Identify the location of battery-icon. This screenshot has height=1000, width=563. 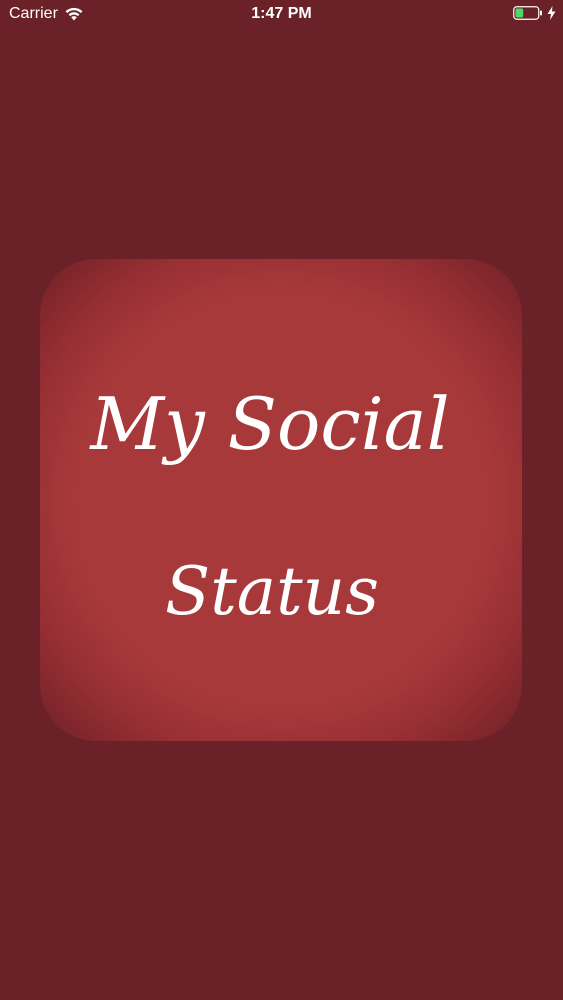
(527, 13).